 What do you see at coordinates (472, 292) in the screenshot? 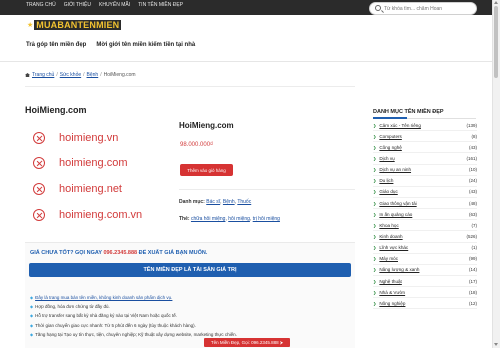
I see `sidebar-item-count: (18)` at bounding box center [472, 292].